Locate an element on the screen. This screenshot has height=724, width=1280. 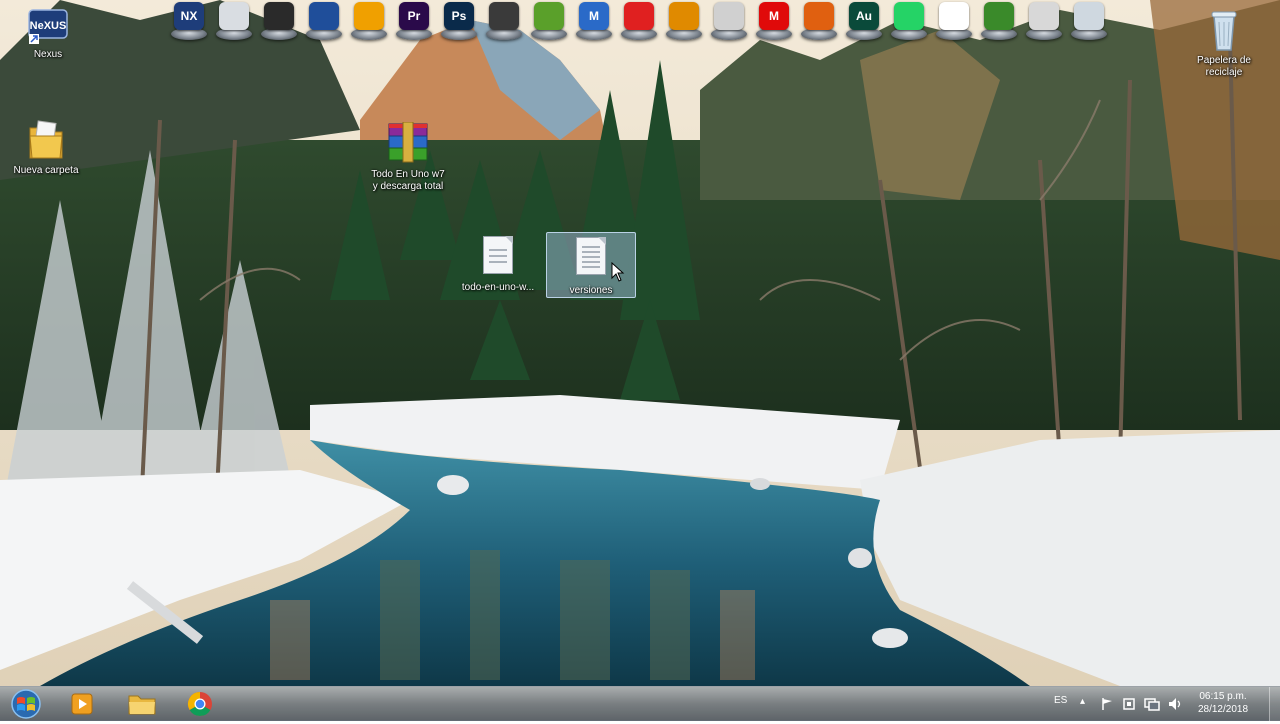
app-dock: NX Pr Ps M M Au is located at coordinates (642, 22).